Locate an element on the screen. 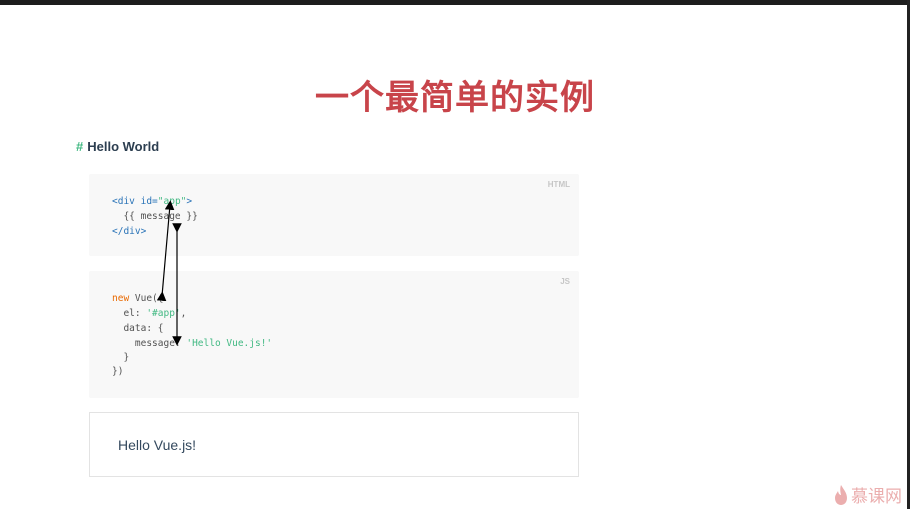  annotation-arrows is located at coordinates (169, 273).